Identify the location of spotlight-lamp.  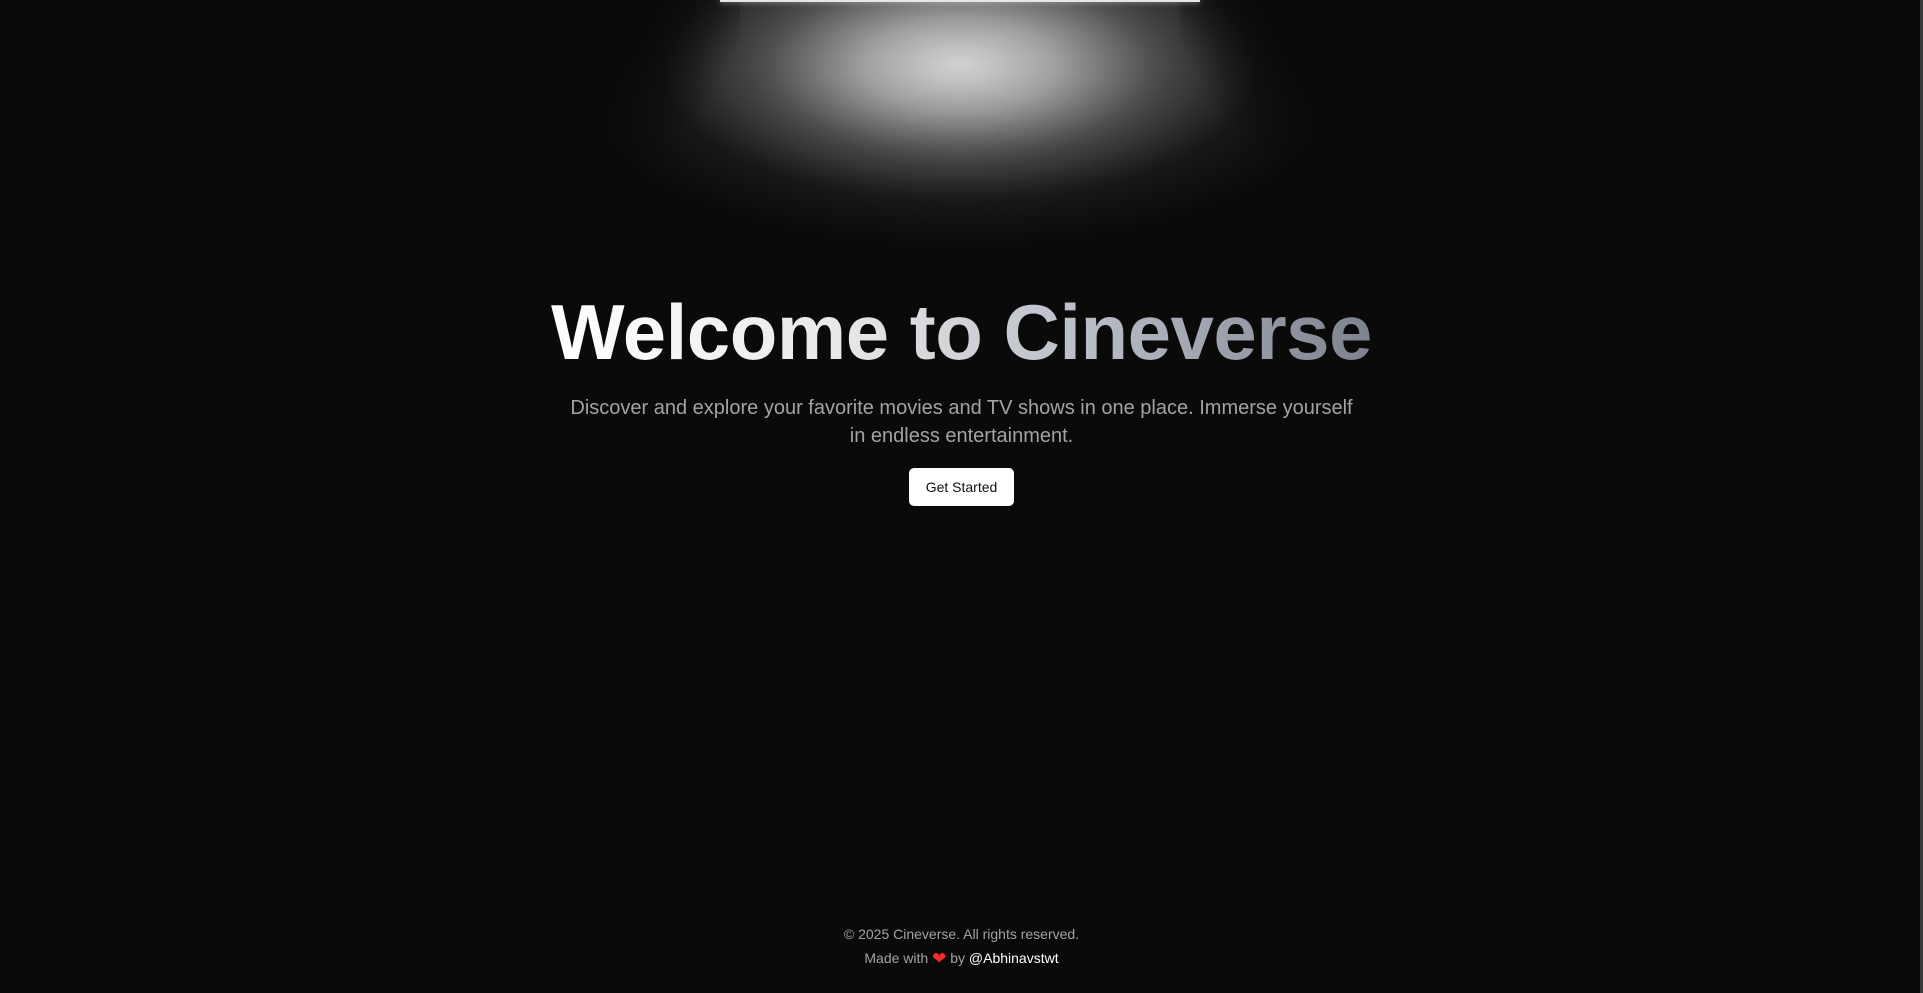
(960, 1).